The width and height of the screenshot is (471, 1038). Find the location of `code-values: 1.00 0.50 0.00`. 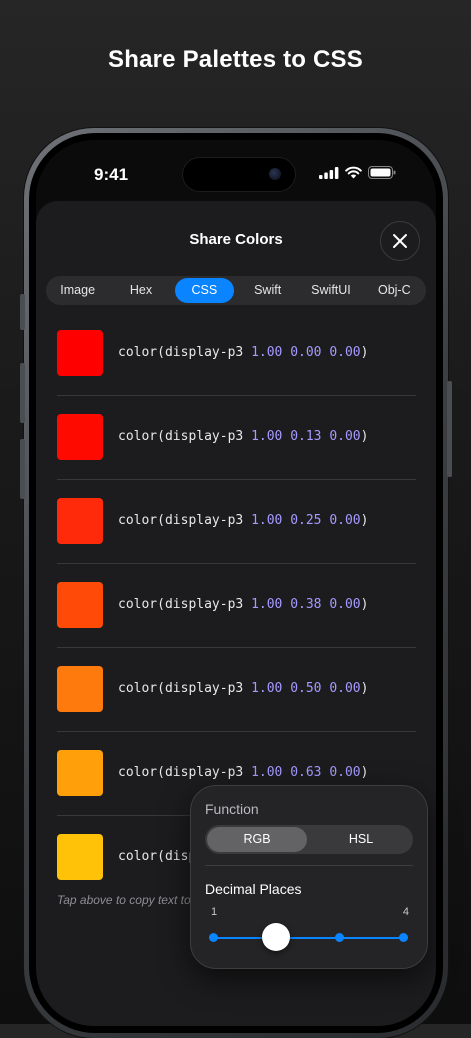

code-values: 1.00 0.50 0.00 is located at coordinates (306, 688).